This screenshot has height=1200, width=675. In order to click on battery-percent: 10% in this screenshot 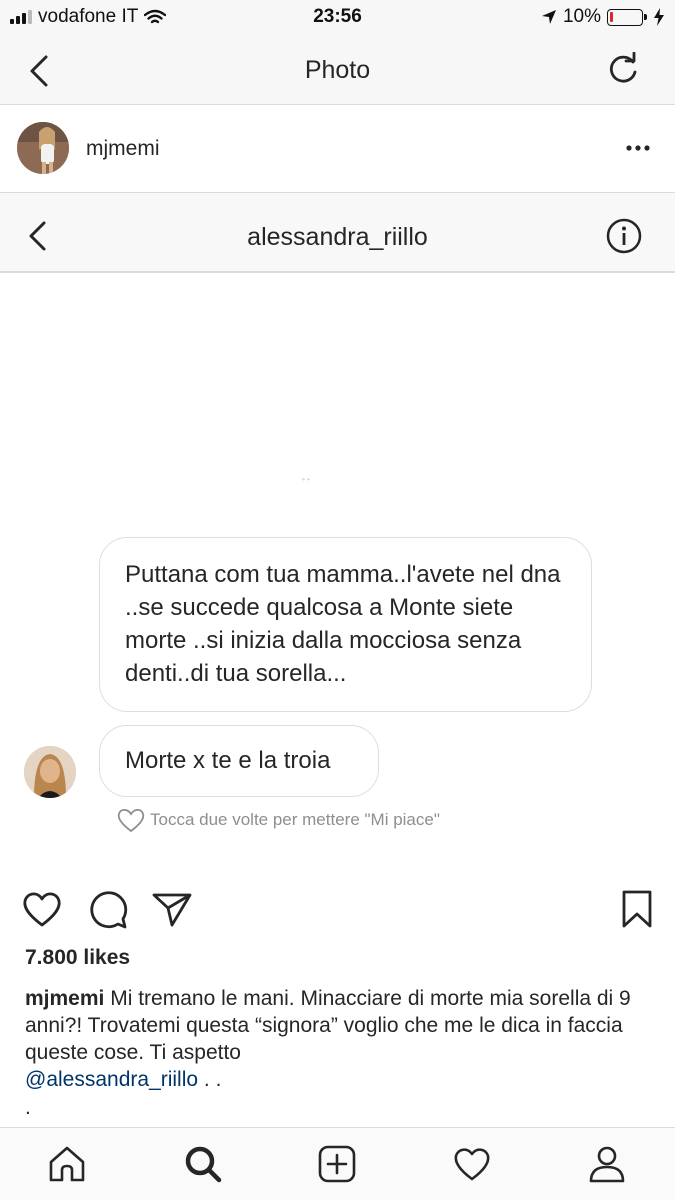, I will do `click(581, 16)`.